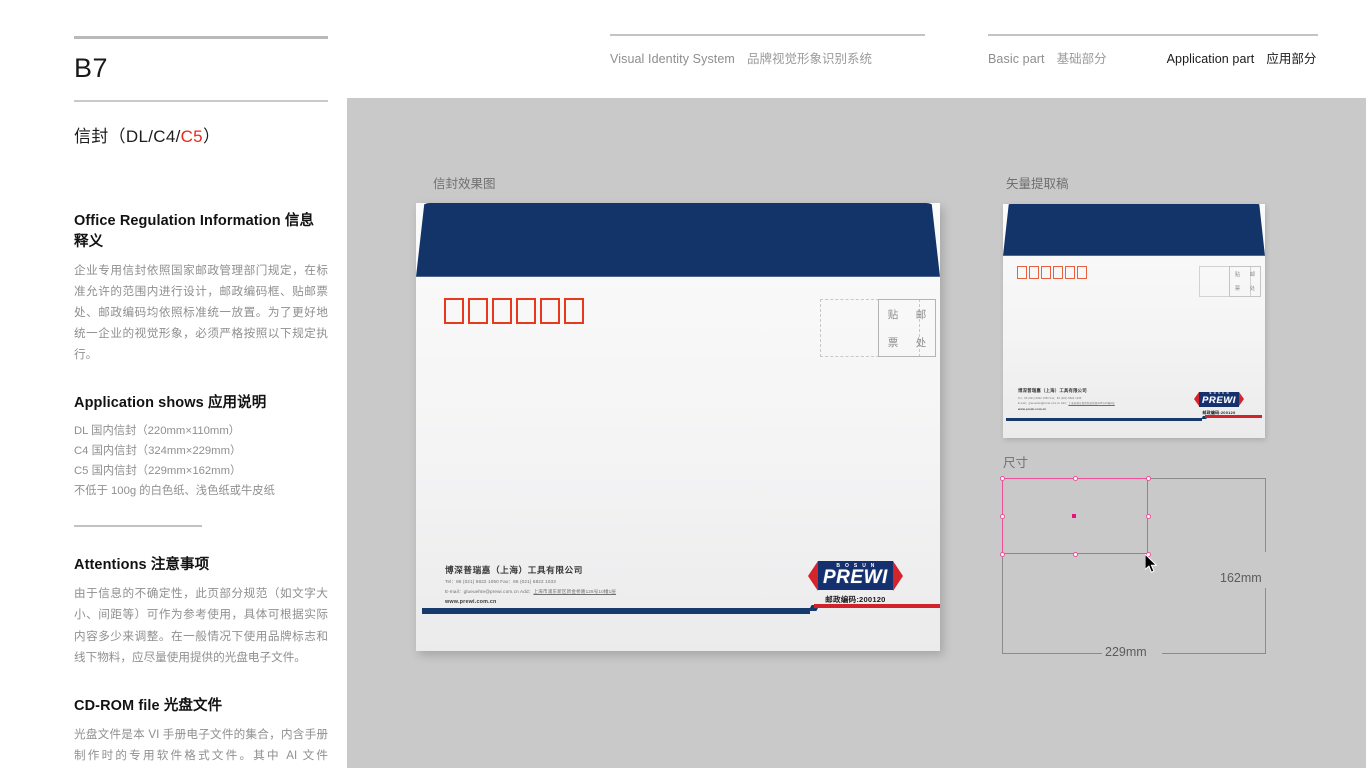  Describe the element at coordinates (158, 471) in the screenshot. I see `list-item: C5 国内信封（229mm×162mm）` at that location.